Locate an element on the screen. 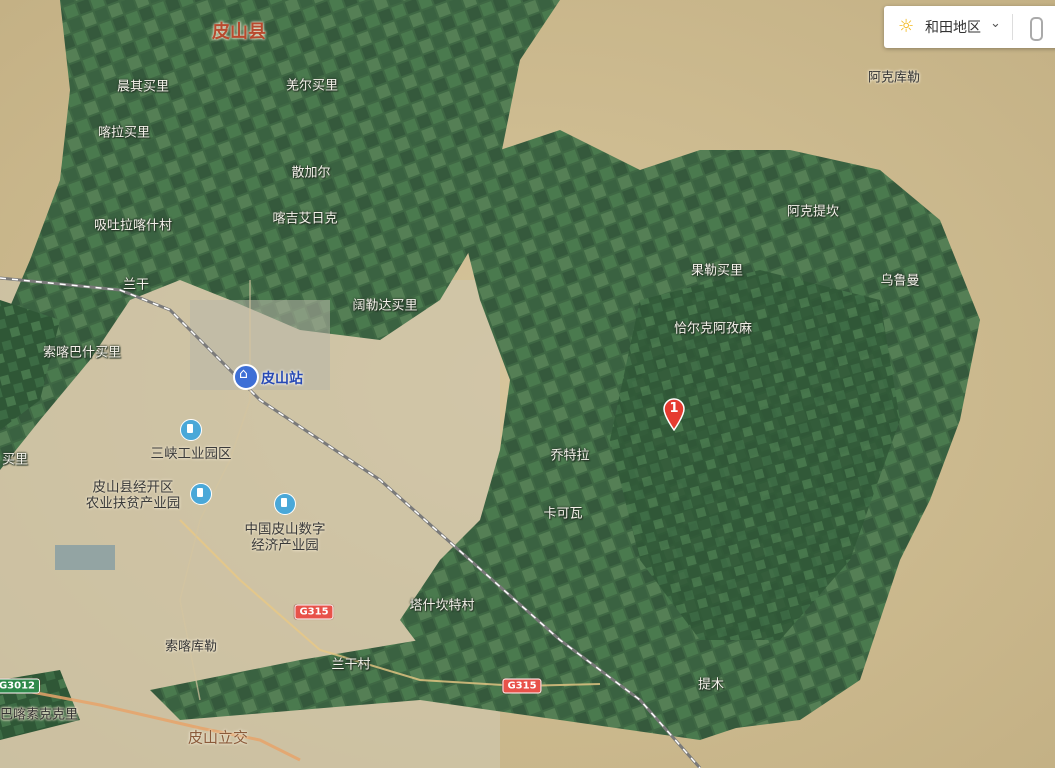  region-selector: ☼ 和田地区 ⌄ is located at coordinates (969, 27).